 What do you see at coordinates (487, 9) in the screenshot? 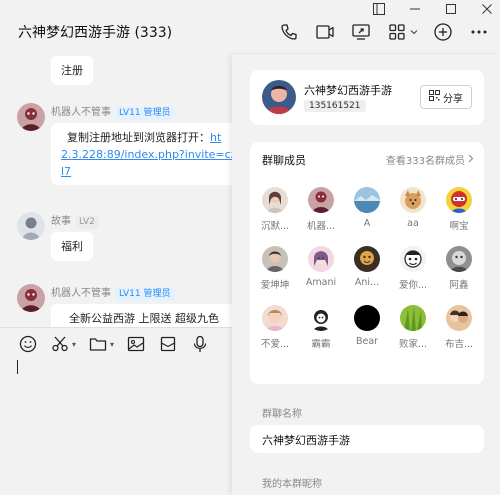
I see `close-icon` at bounding box center [487, 9].